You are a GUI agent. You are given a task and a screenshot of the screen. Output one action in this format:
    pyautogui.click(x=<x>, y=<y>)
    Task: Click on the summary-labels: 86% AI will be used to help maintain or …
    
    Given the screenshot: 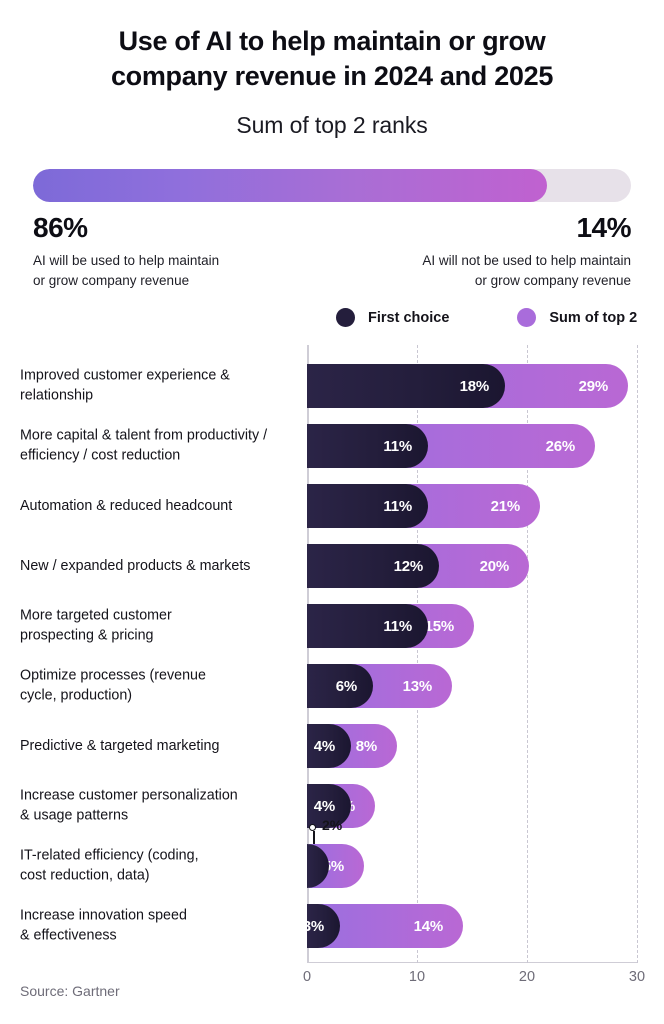 What is the action you would take?
    pyautogui.click(x=332, y=252)
    